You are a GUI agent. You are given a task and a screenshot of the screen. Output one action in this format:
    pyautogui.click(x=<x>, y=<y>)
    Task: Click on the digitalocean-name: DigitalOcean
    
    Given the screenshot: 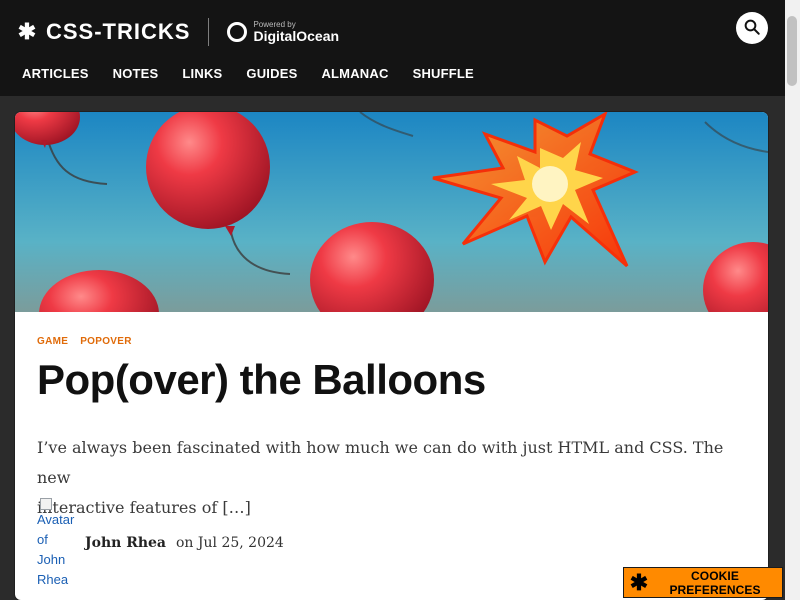 What is the action you would take?
    pyautogui.click(x=296, y=36)
    